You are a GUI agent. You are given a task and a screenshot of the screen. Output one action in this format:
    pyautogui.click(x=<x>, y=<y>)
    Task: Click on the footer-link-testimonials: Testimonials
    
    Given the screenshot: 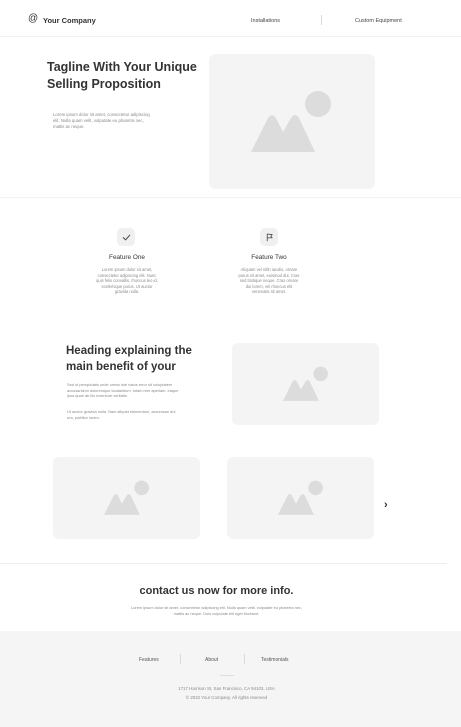 What is the action you would take?
    pyautogui.click(x=275, y=660)
    